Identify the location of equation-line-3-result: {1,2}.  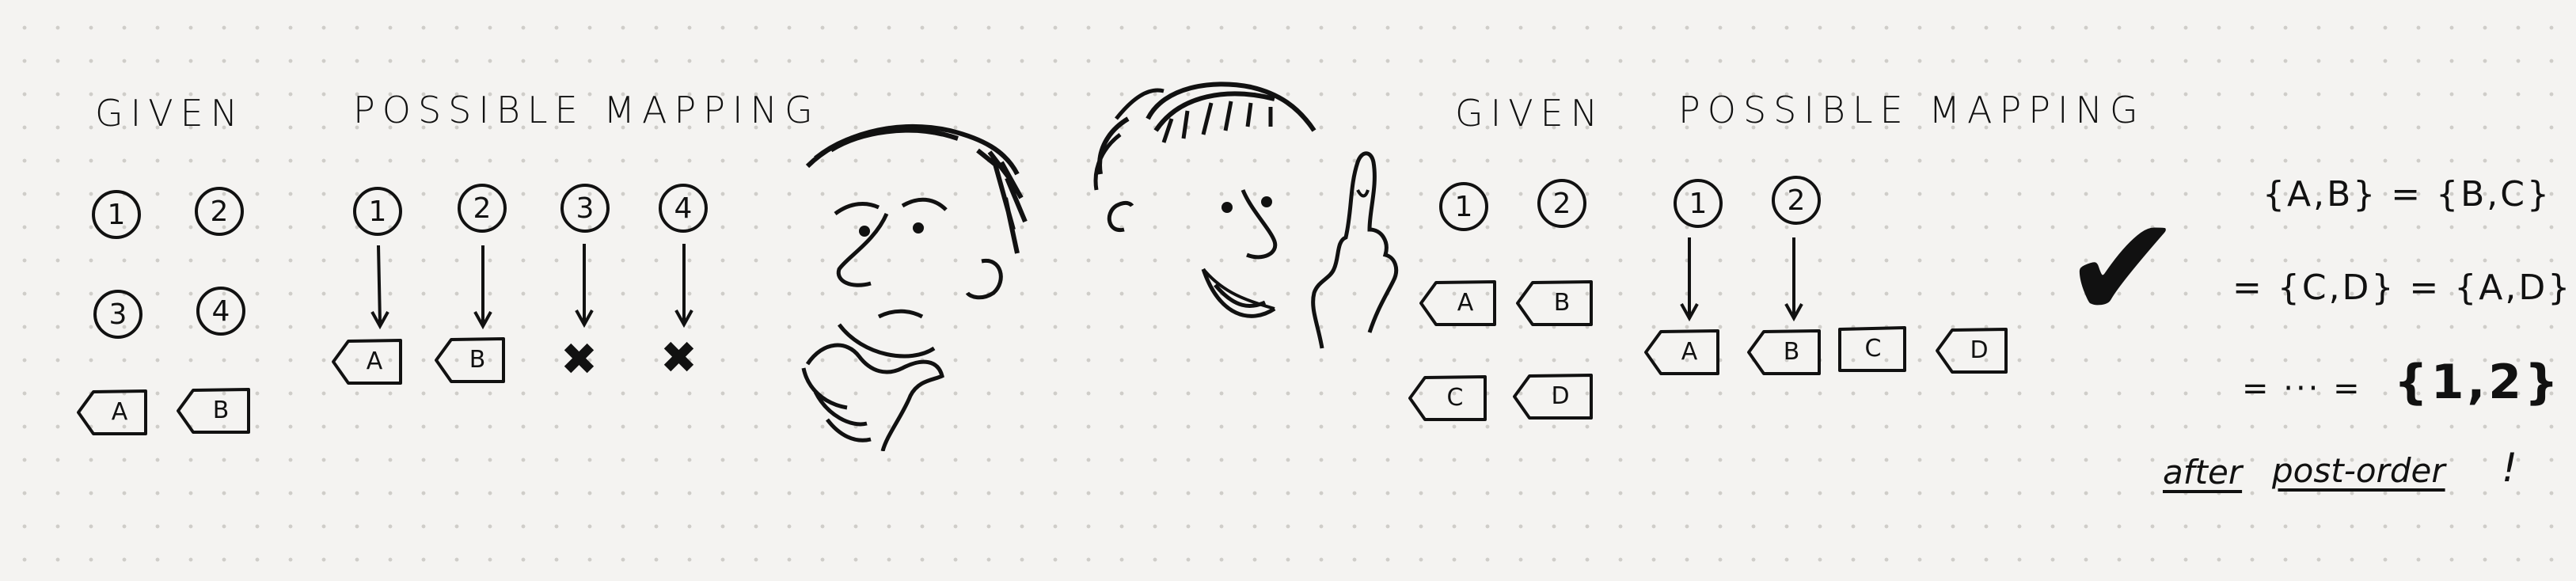
(2478, 383).